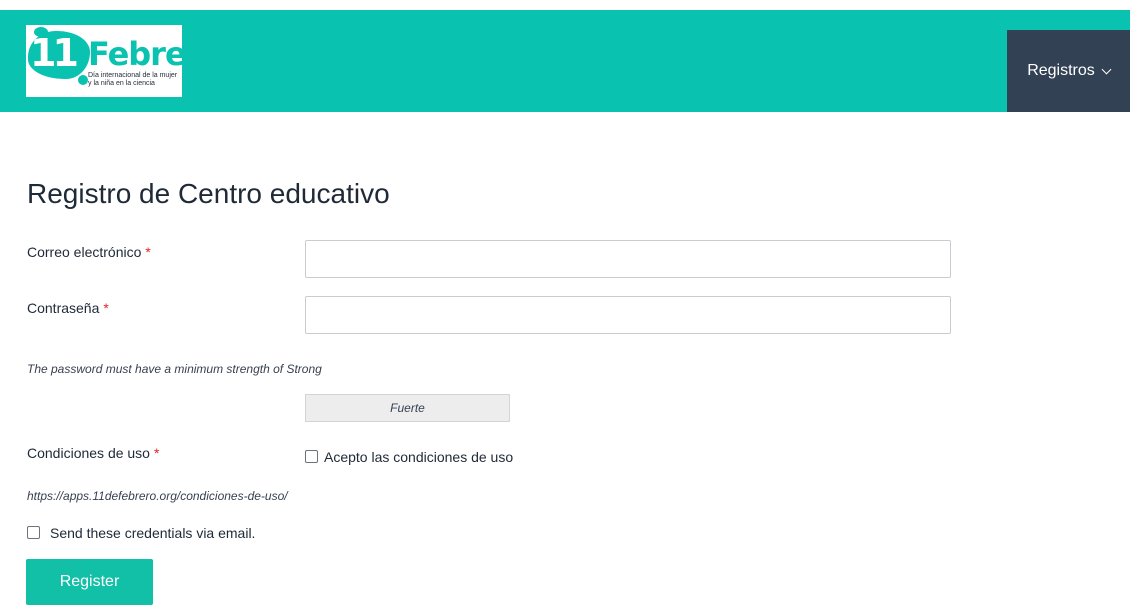 The height and width of the screenshot is (605, 1130). What do you see at coordinates (89, 582) in the screenshot?
I see `register-button: Register` at bounding box center [89, 582].